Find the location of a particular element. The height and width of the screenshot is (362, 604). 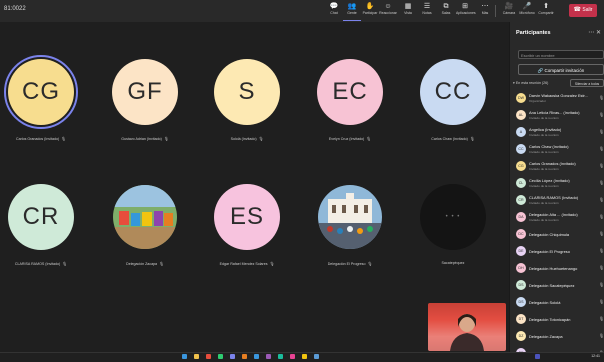

toolbar-button-gente: 👥 Gente is located at coordinates (352, 12).